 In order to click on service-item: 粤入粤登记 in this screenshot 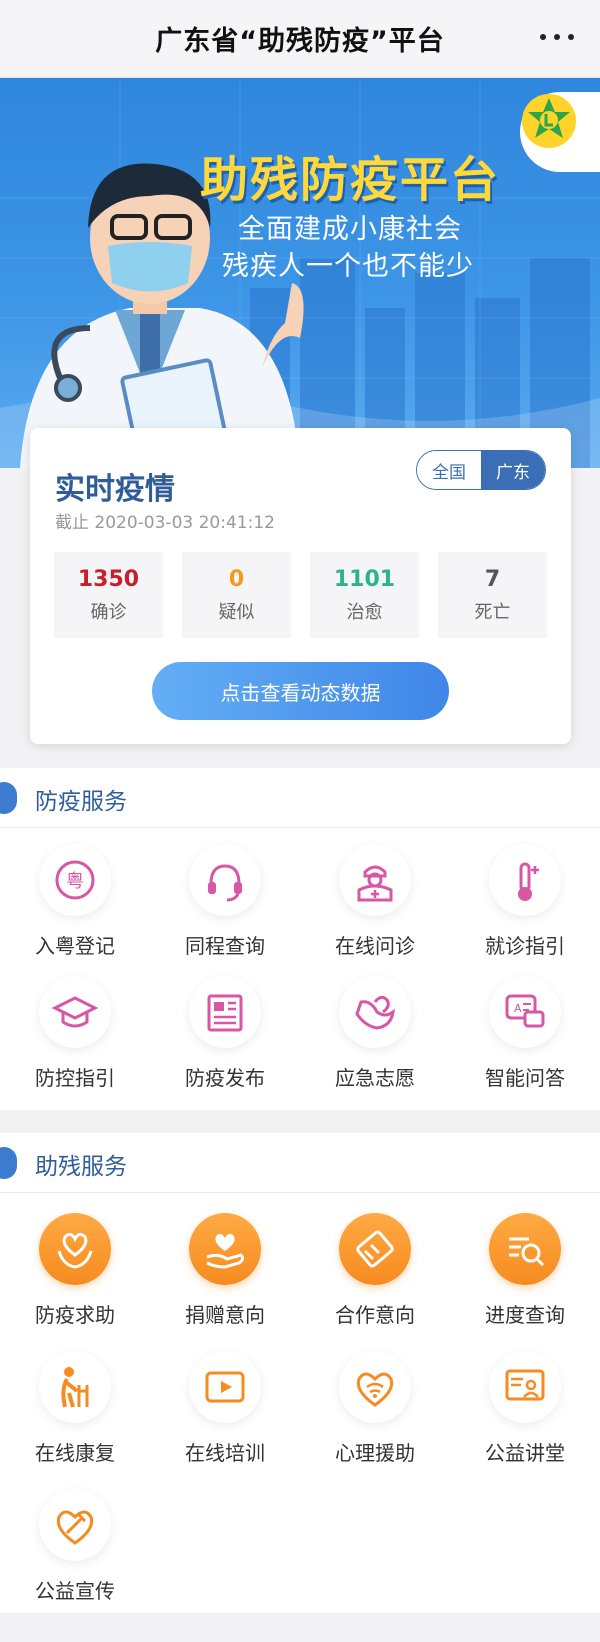, I will do `click(75, 909)`.